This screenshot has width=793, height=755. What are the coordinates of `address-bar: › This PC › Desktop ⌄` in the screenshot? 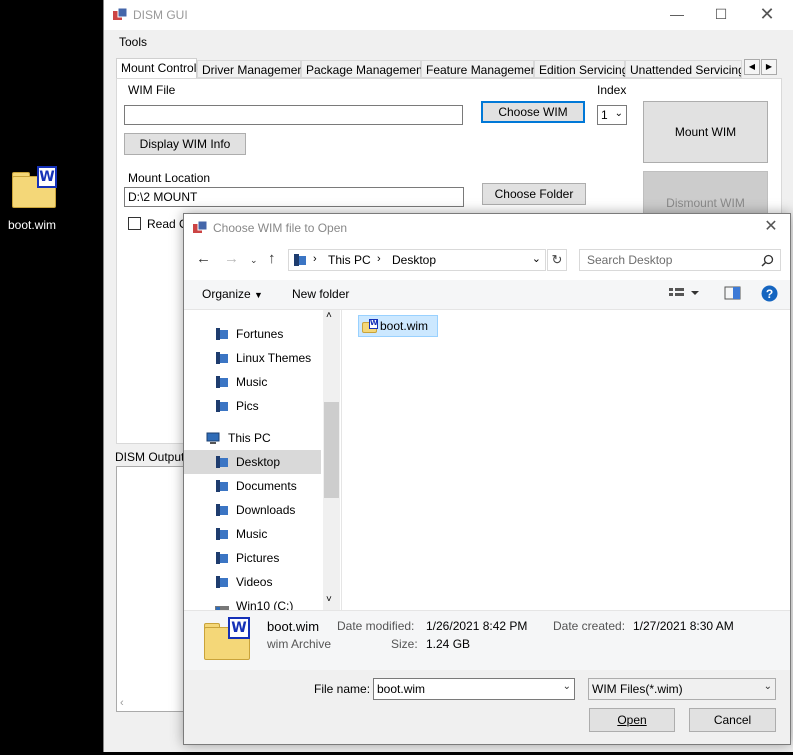 It's located at (417, 260).